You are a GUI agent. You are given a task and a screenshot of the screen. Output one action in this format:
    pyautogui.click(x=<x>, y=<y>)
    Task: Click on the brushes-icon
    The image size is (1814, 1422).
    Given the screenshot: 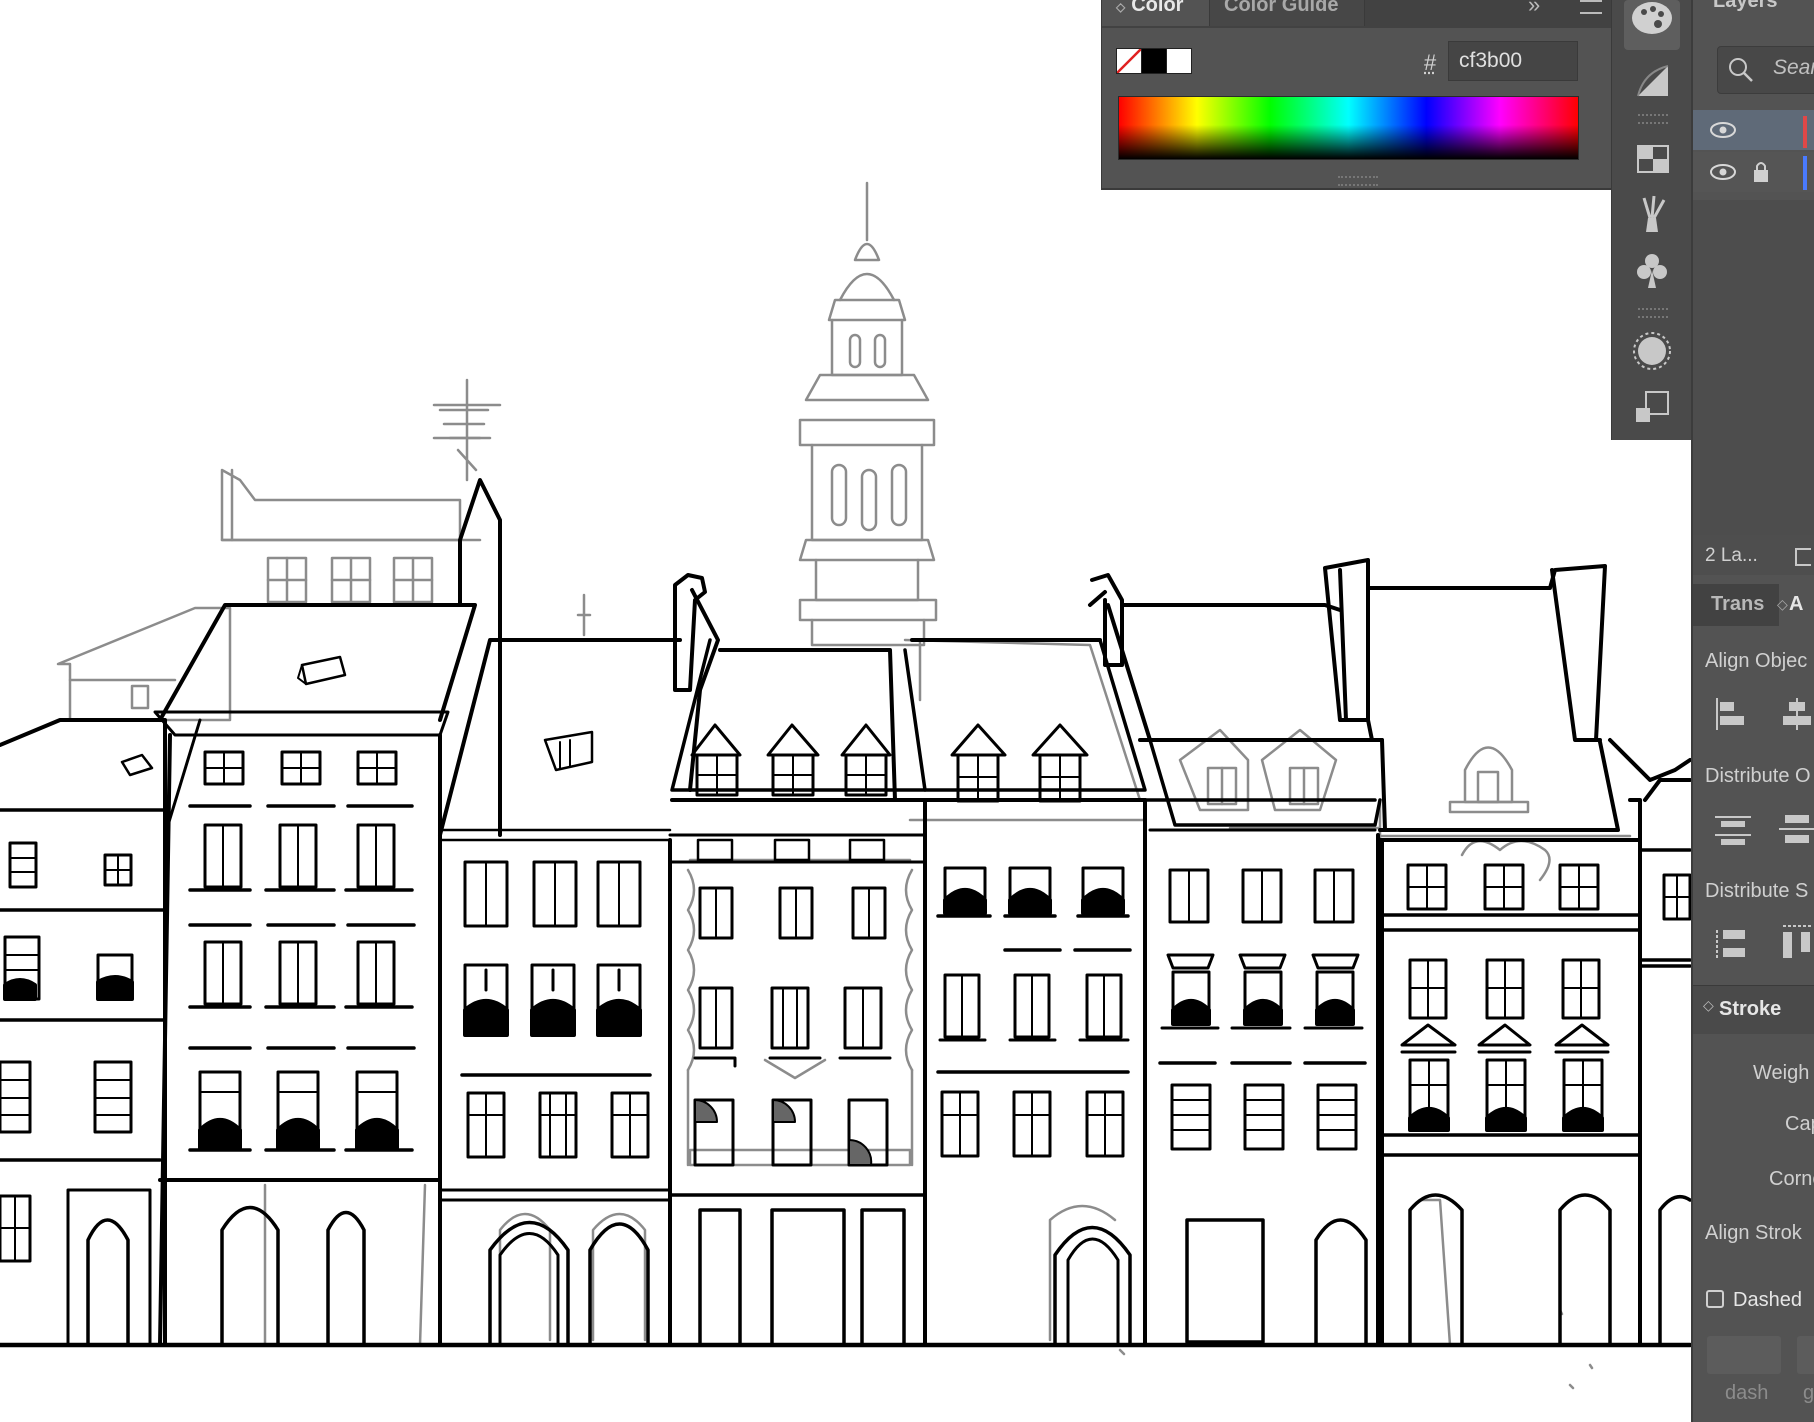 What is the action you would take?
    pyautogui.click(x=1652, y=213)
    